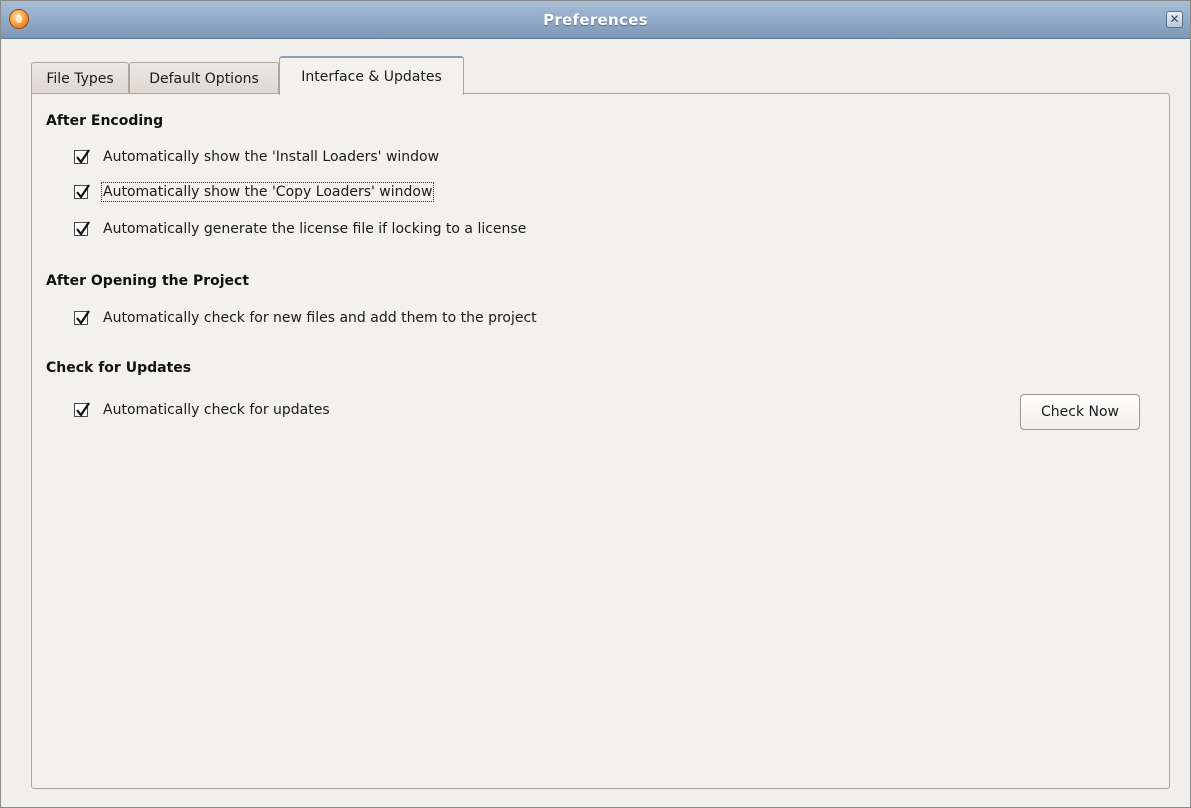  What do you see at coordinates (1080, 412) in the screenshot?
I see `check-now-button: Check Now` at bounding box center [1080, 412].